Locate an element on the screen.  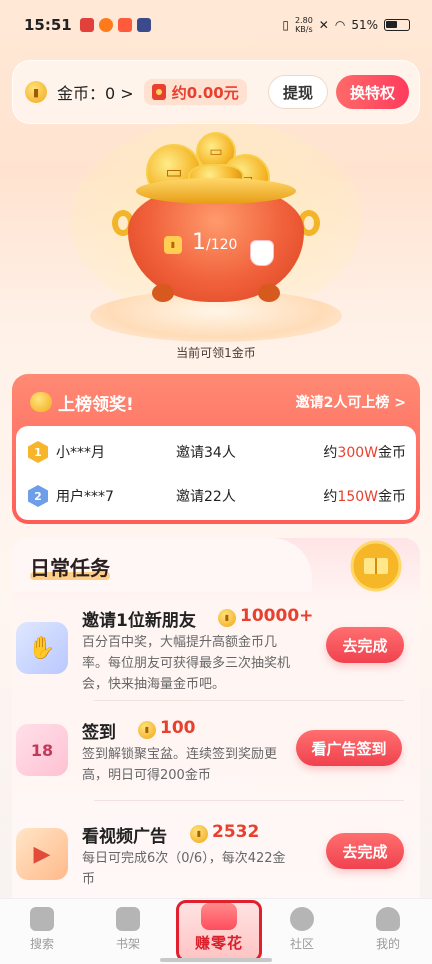
rank-invite-count: 邀请22人 is located at coordinates (206, 497).